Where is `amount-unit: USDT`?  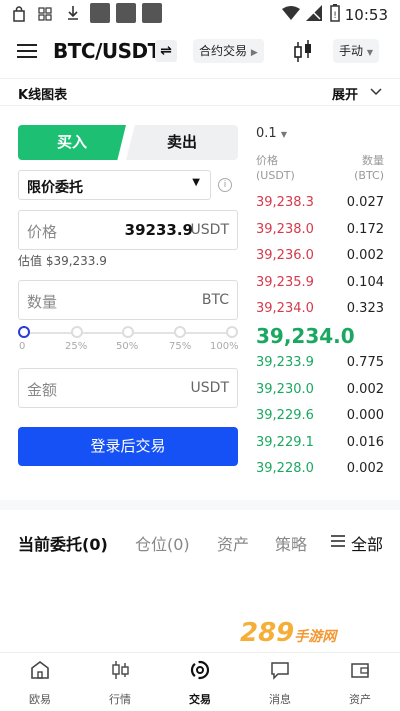 amount-unit: USDT is located at coordinates (209, 388).